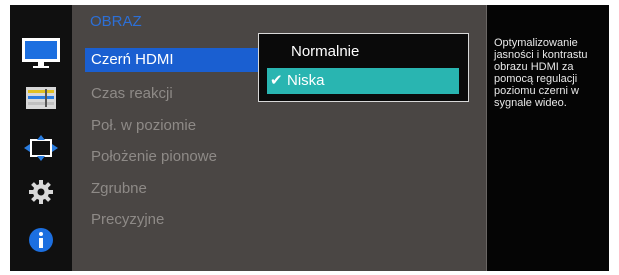 The height and width of the screenshot is (275, 619). Describe the element at coordinates (175, 220) in the screenshot. I see `menu-item-fine: Precyzyjne` at that location.